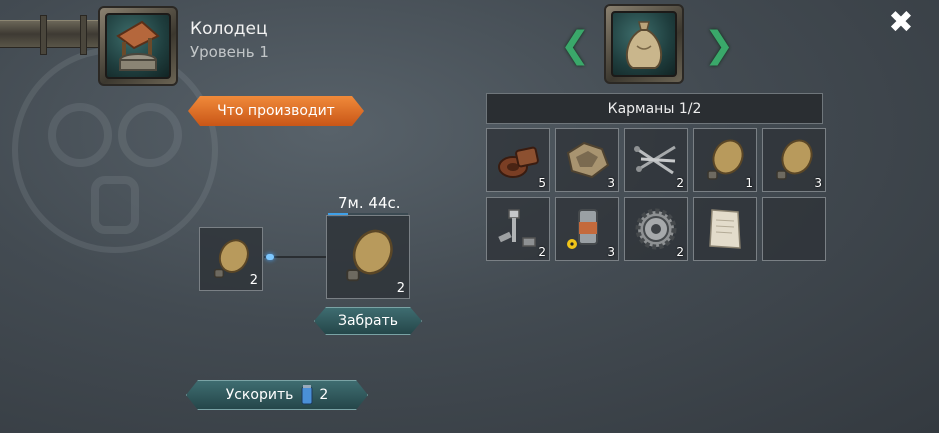 The width and height of the screenshot is (939, 433). I want to click on close-icon: ✖, so click(901, 23).